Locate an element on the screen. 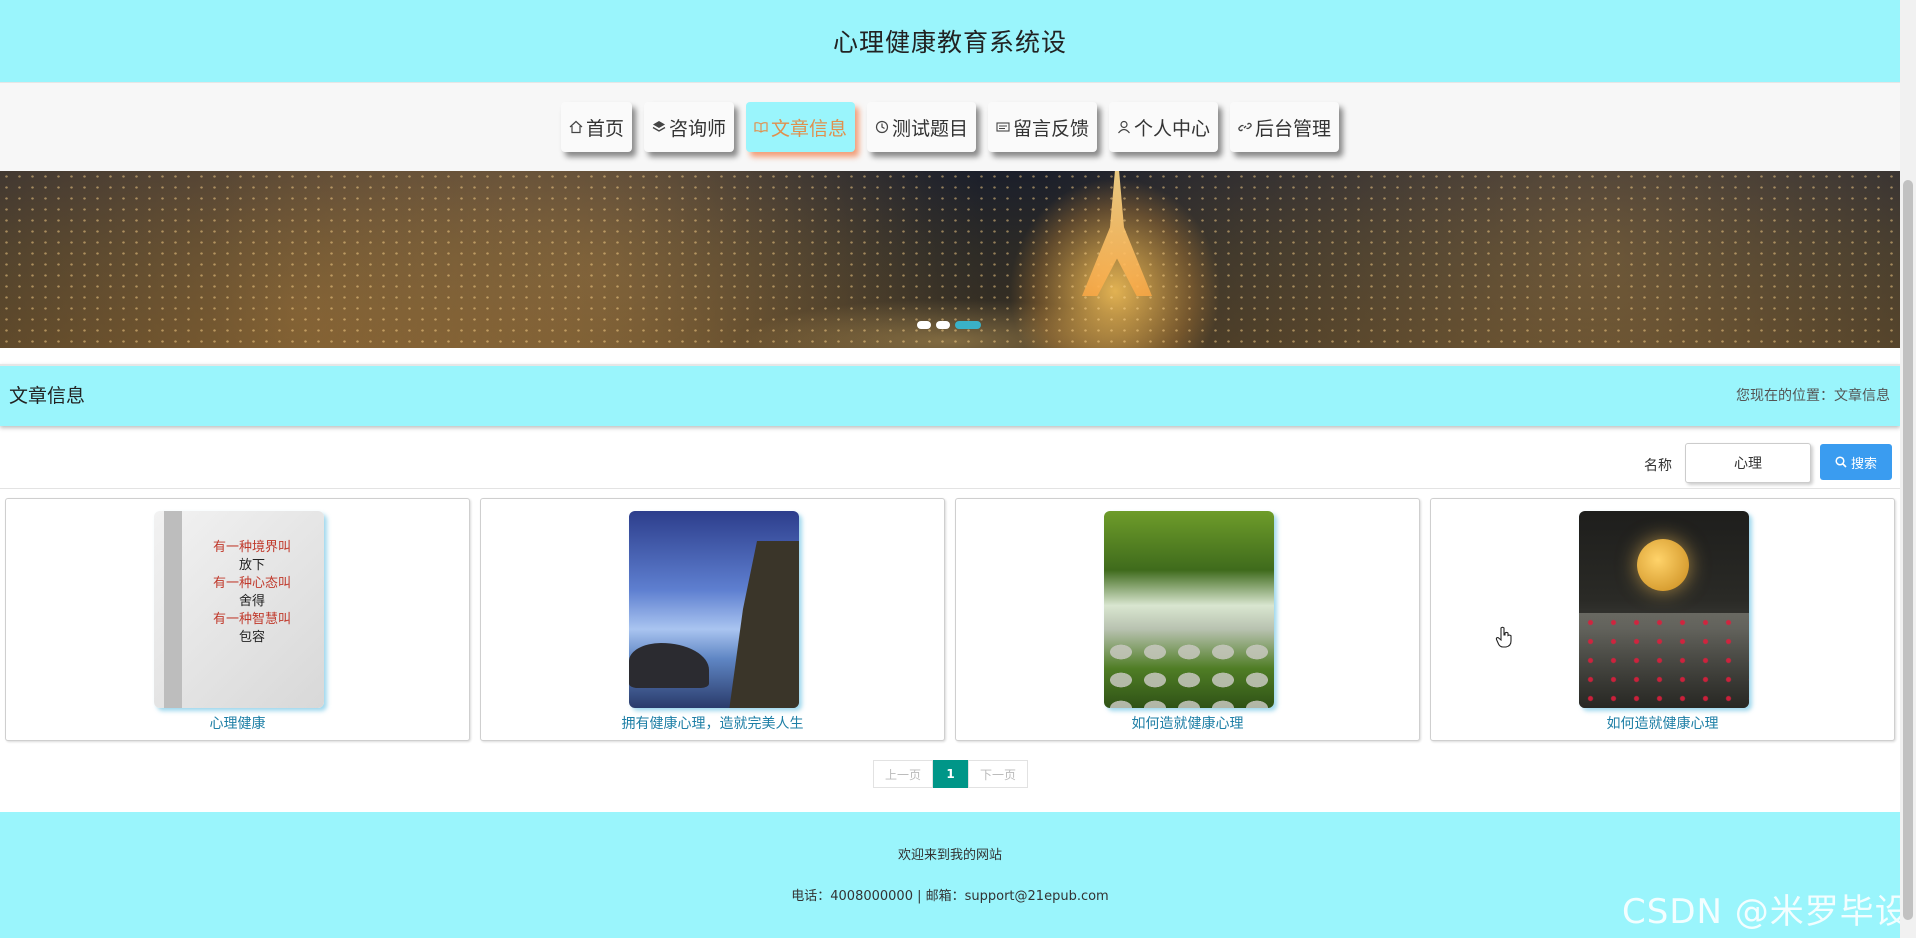 This screenshot has width=1916, height=938. footer-welcome: 欢迎来到我的网站 is located at coordinates (949, 855).